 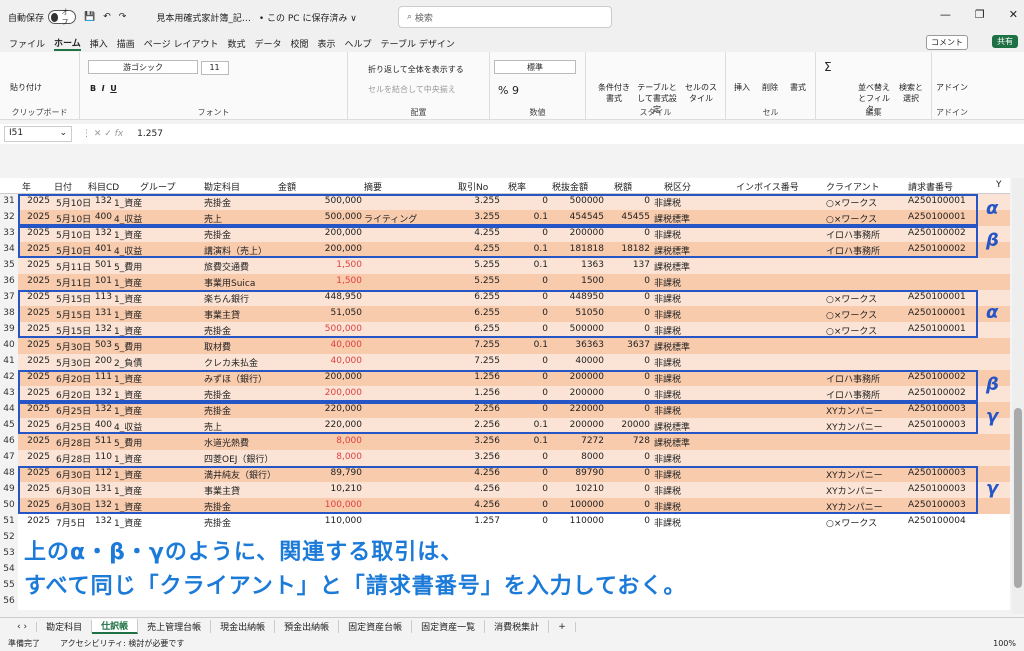 I want to click on menu-0: ファイル, so click(x=27, y=43).